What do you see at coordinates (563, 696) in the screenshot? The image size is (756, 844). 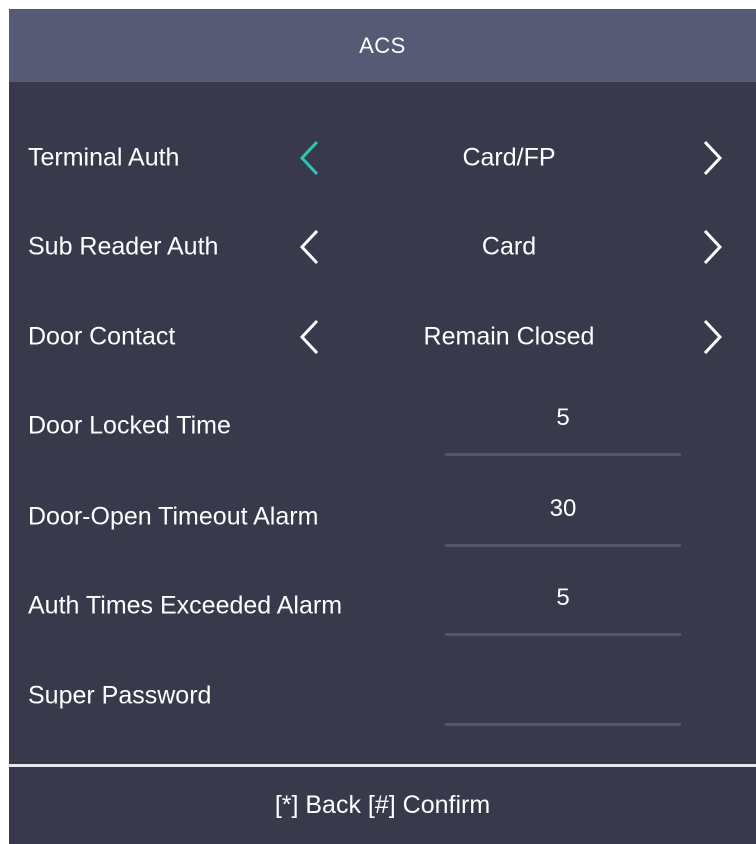 I see `super-password-field` at bounding box center [563, 696].